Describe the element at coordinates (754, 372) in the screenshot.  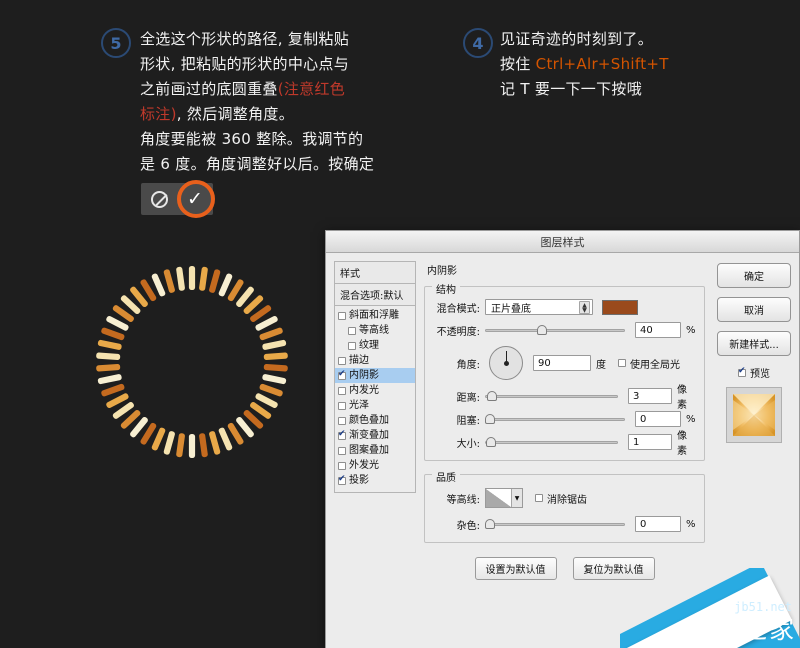
I see `preview-option: 预览` at that location.